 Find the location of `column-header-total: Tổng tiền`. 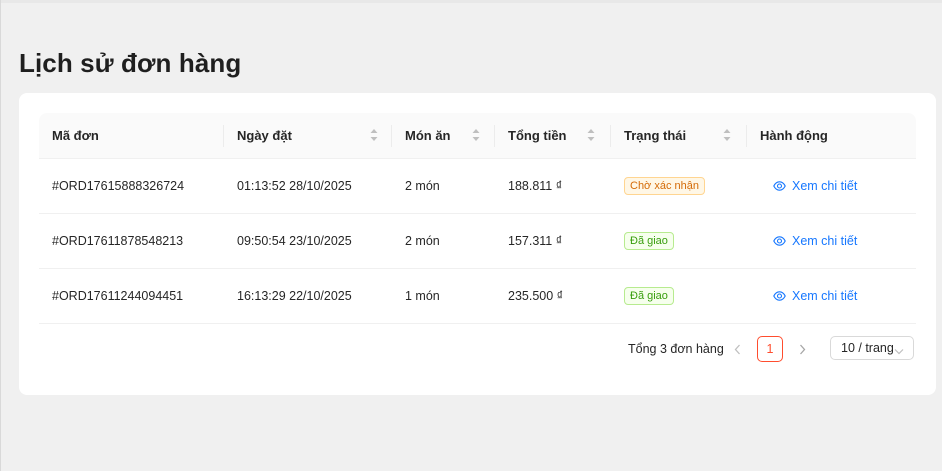

column-header-total: Tổng tiền is located at coordinates (537, 135).